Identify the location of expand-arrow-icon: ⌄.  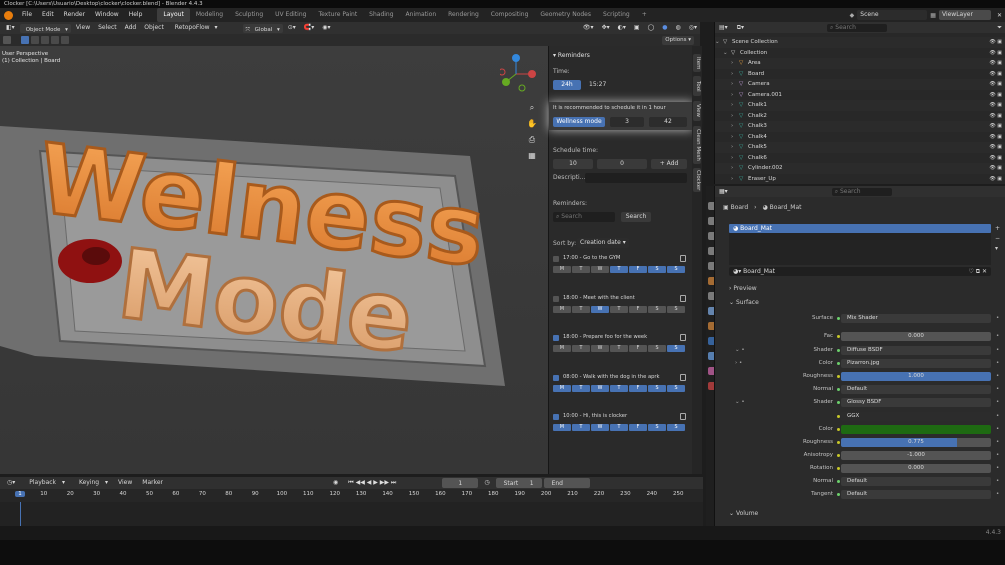
(725, 53).